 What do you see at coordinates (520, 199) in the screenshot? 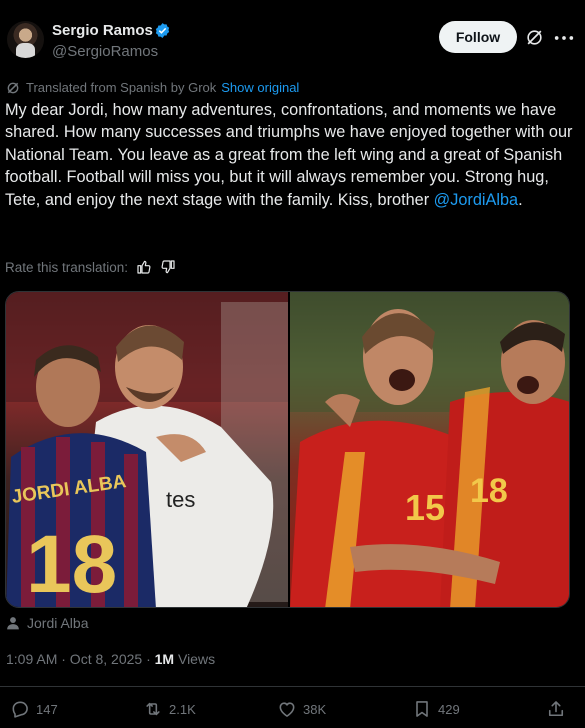
I see `tweet-end: .` at bounding box center [520, 199].